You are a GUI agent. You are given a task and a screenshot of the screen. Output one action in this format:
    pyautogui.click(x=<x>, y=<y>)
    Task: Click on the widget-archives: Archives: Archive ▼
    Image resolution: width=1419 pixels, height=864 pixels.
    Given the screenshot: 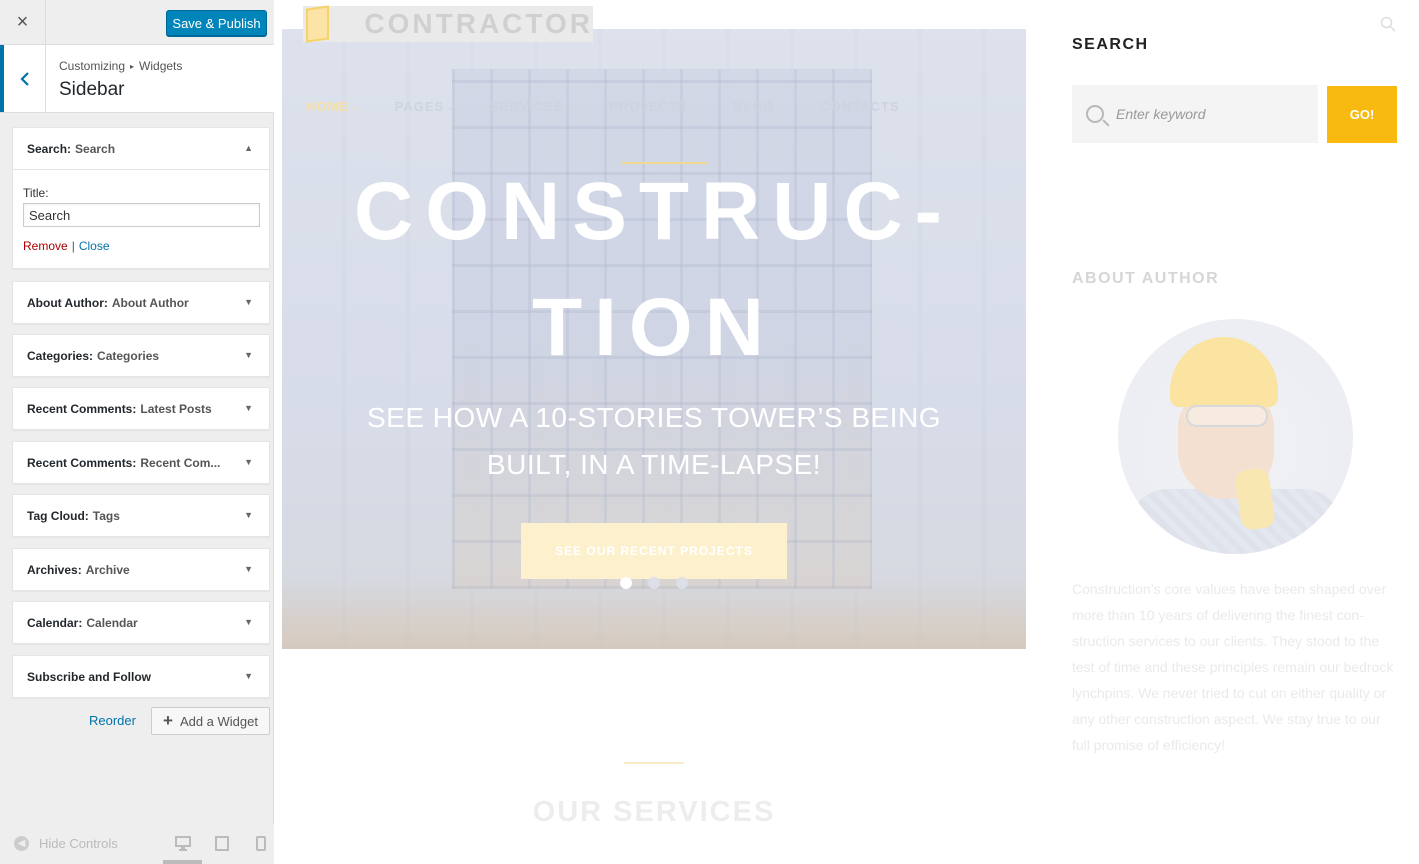 What is the action you would take?
    pyautogui.click(x=141, y=569)
    